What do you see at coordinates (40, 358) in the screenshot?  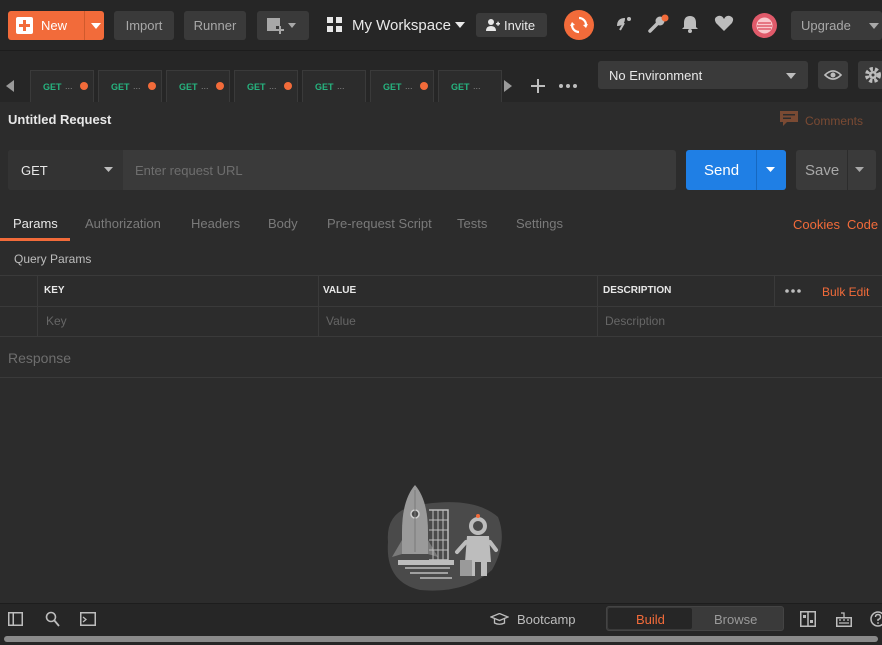 I see `response-label: Response` at bounding box center [40, 358].